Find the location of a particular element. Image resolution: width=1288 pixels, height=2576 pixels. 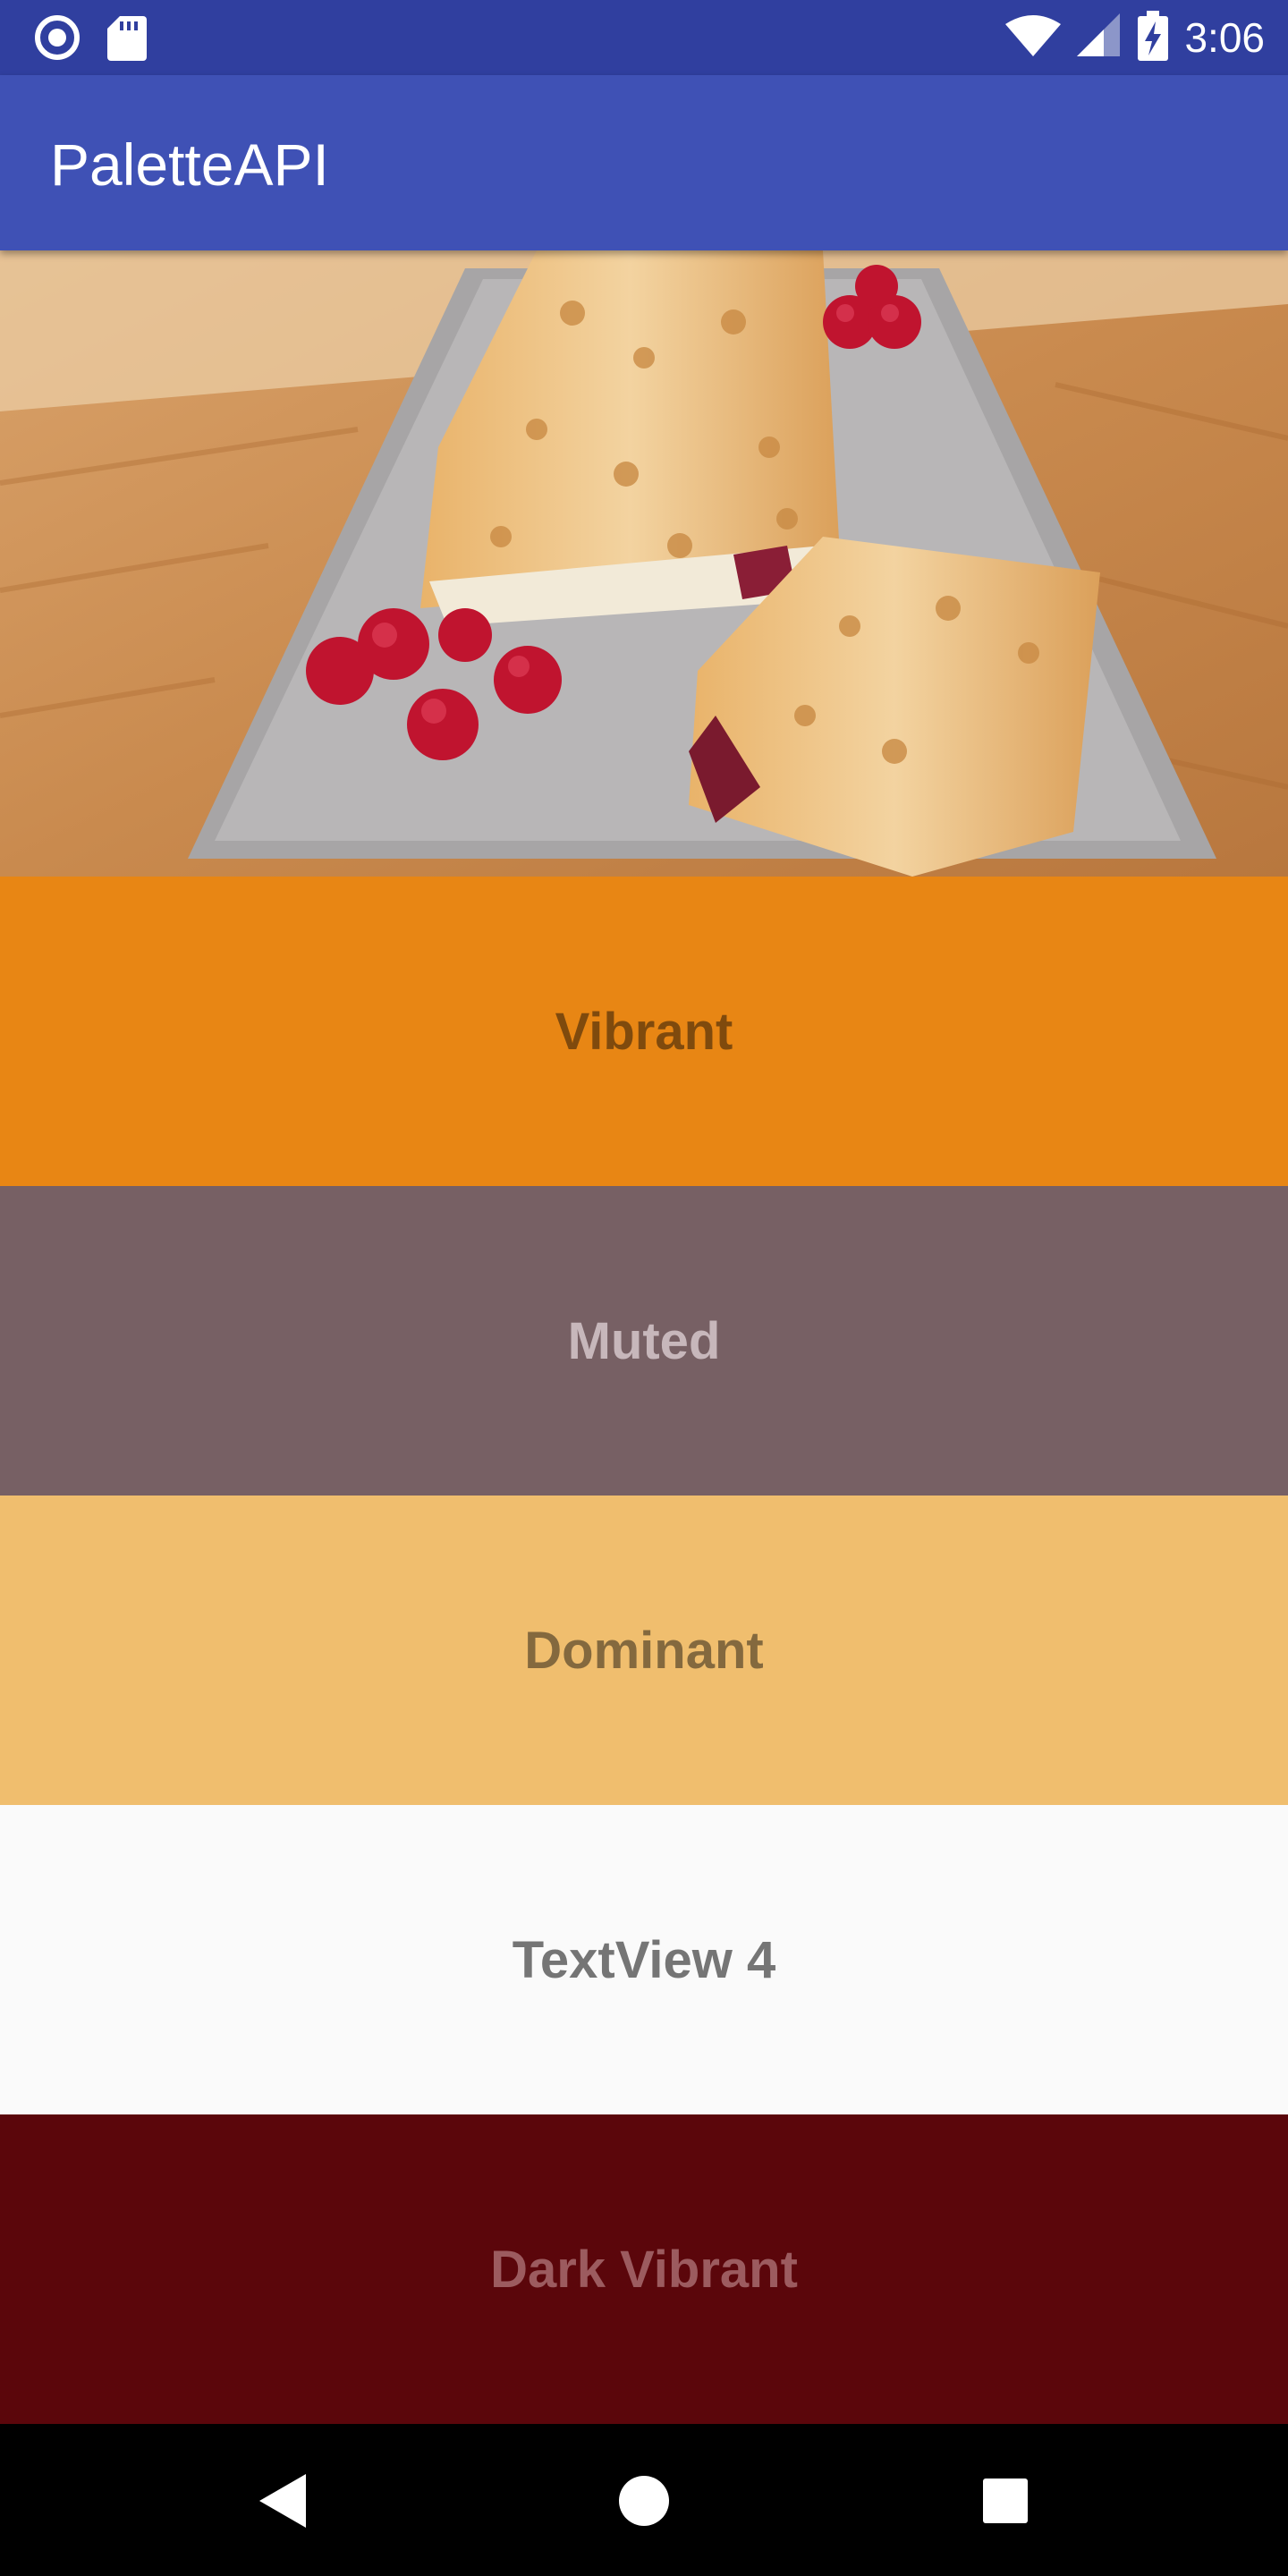

app-bar: PaletteAPI is located at coordinates (644, 162).